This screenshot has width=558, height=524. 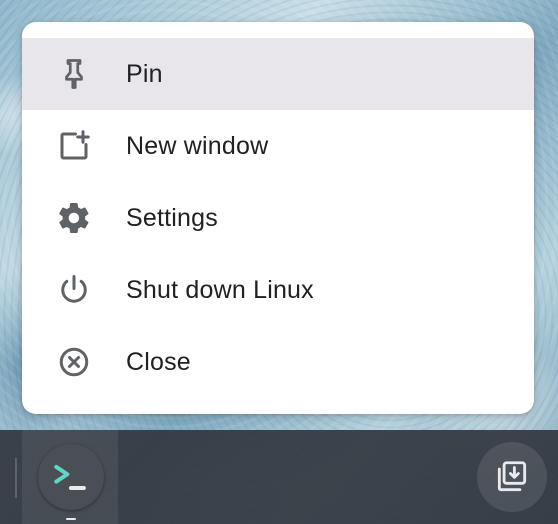 What do you see at coordinates (278, 146) in the screenshot?
I see `menu-item-new-window: New window` at bounding box center [278, 146].